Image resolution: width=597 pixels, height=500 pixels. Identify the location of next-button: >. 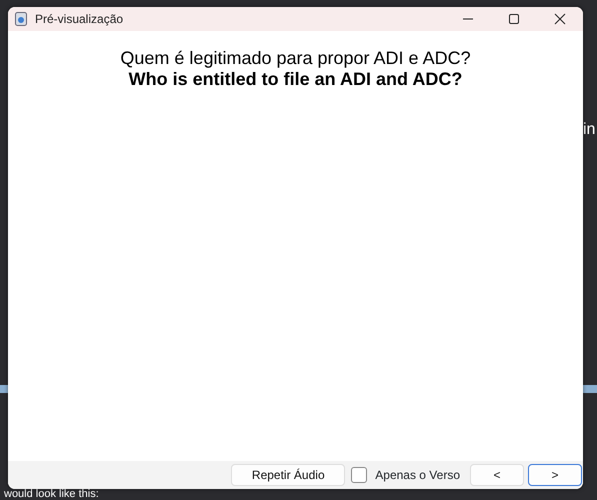
(555, 475).